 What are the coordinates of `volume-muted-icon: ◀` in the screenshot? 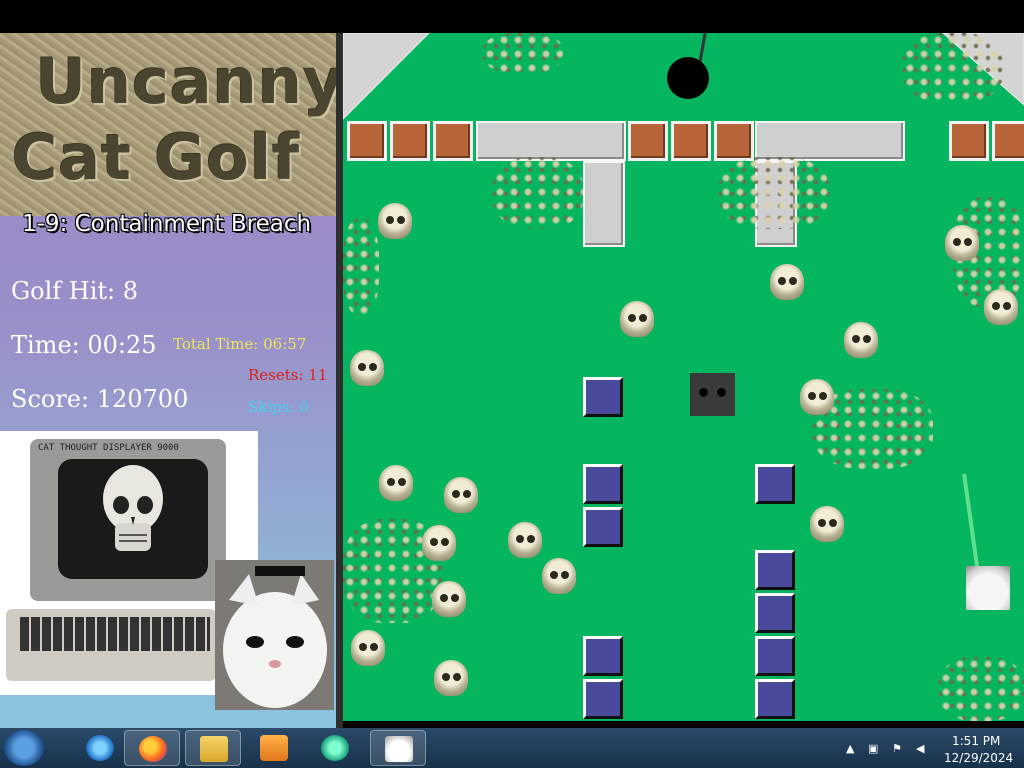 It's located at (922, 748).